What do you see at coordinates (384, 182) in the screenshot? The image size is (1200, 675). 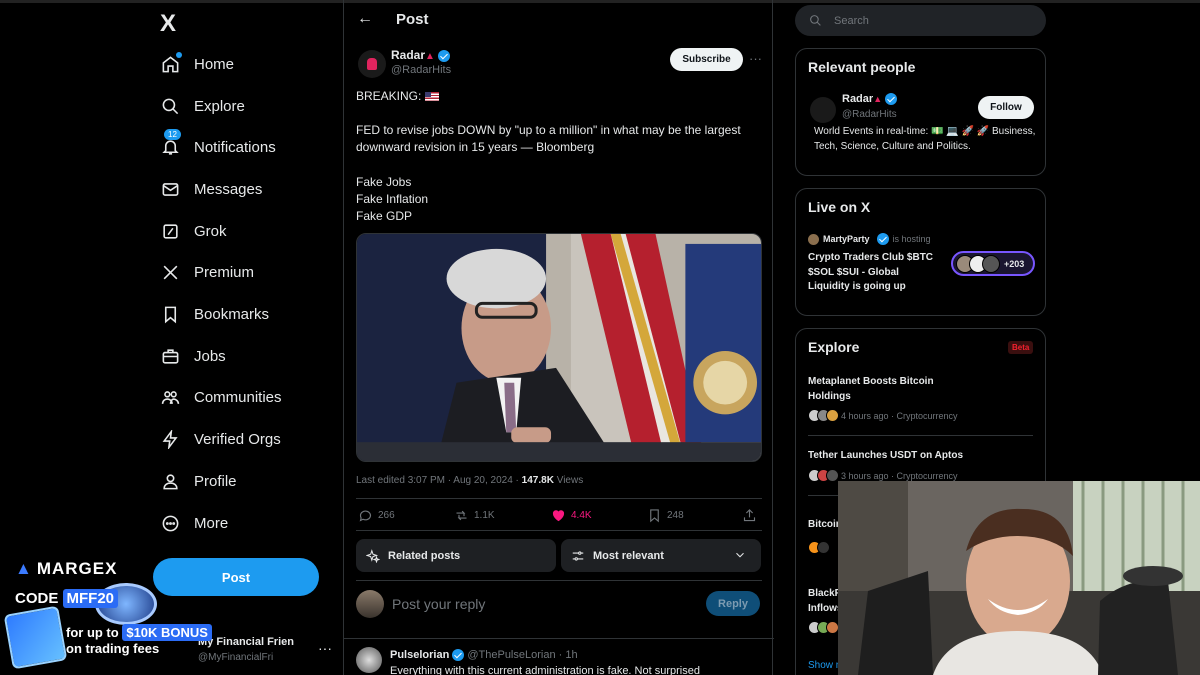 I see `tweet-line-fake-jobs: Fake Jobs` at bounding box center [384, 182].